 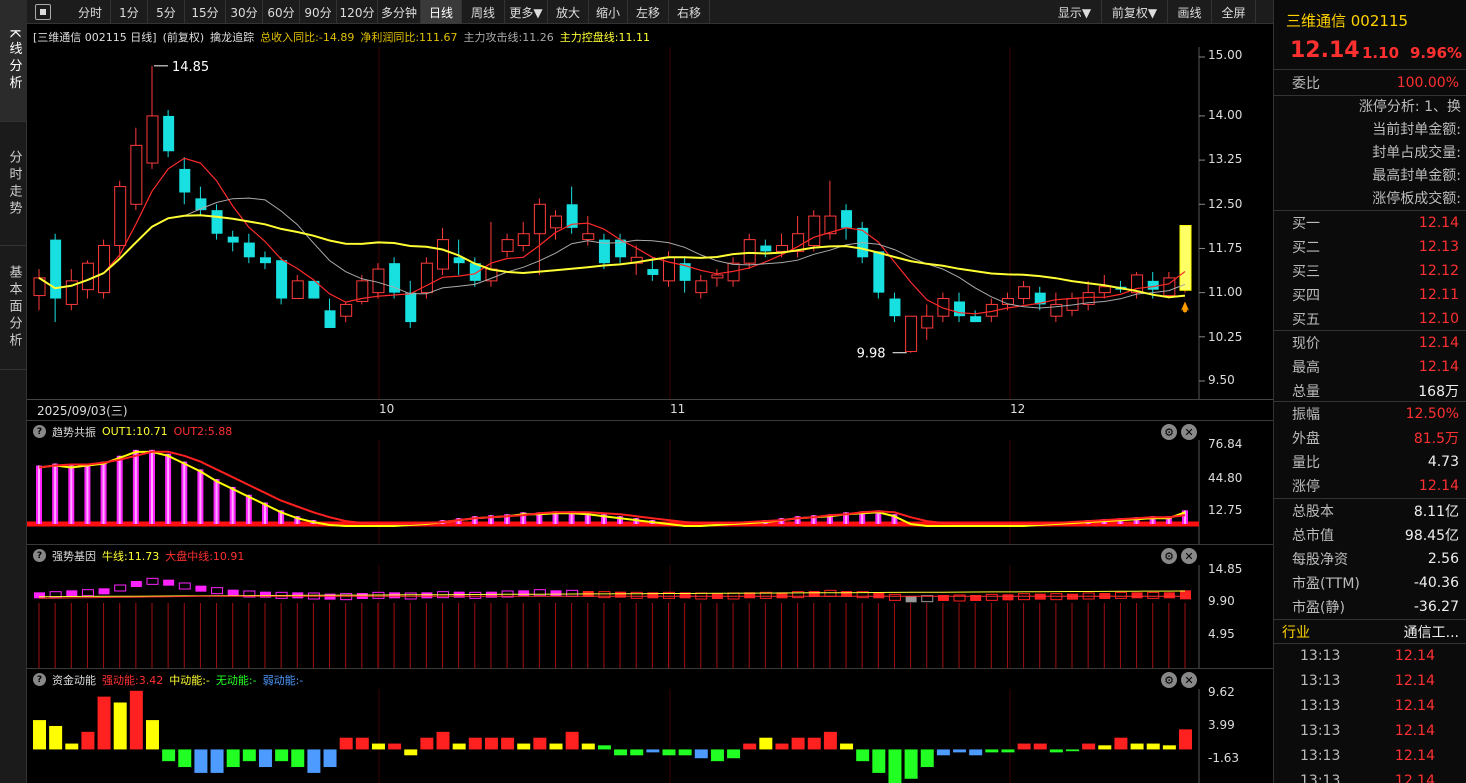 I want to click on trend-resonance-chart, so click(x=650, y=492).